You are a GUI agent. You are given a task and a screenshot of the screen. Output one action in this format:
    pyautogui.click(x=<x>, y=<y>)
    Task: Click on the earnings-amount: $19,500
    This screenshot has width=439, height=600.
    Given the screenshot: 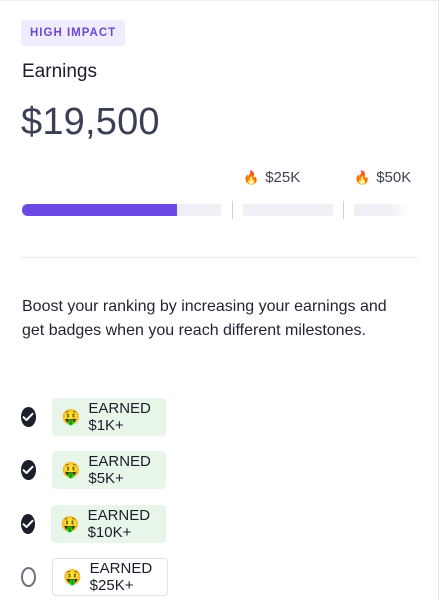 What is the action you would take?
    pyautogui.click(x=90, y=122)
    